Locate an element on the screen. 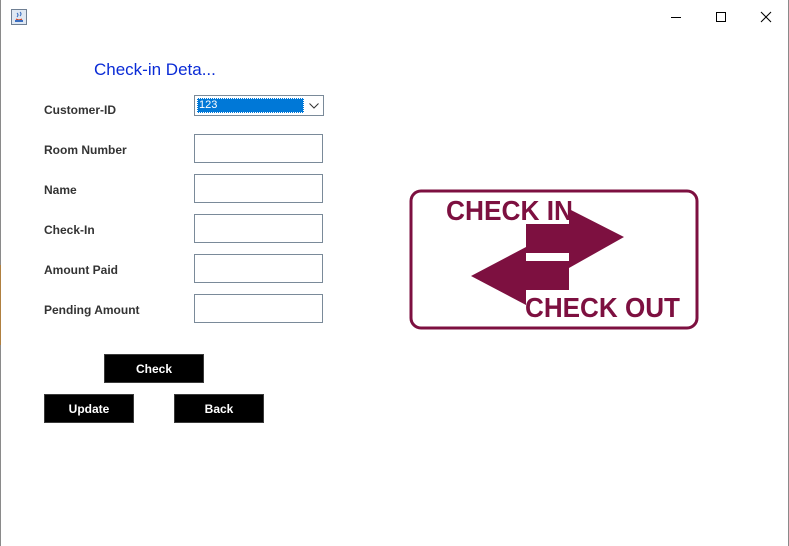 The image size is (789, 546). check-in-field is located at coordinates (258, 228).